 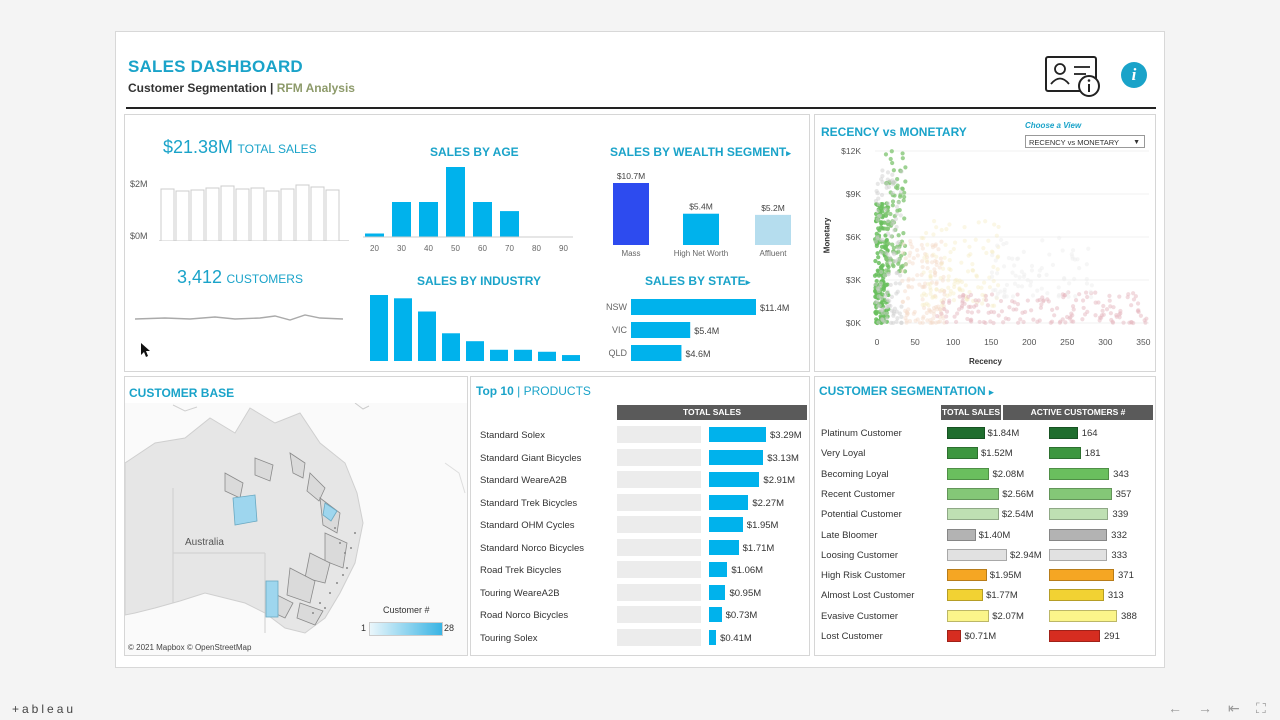 I want to click on australia-map, so click(x=296, y=528).